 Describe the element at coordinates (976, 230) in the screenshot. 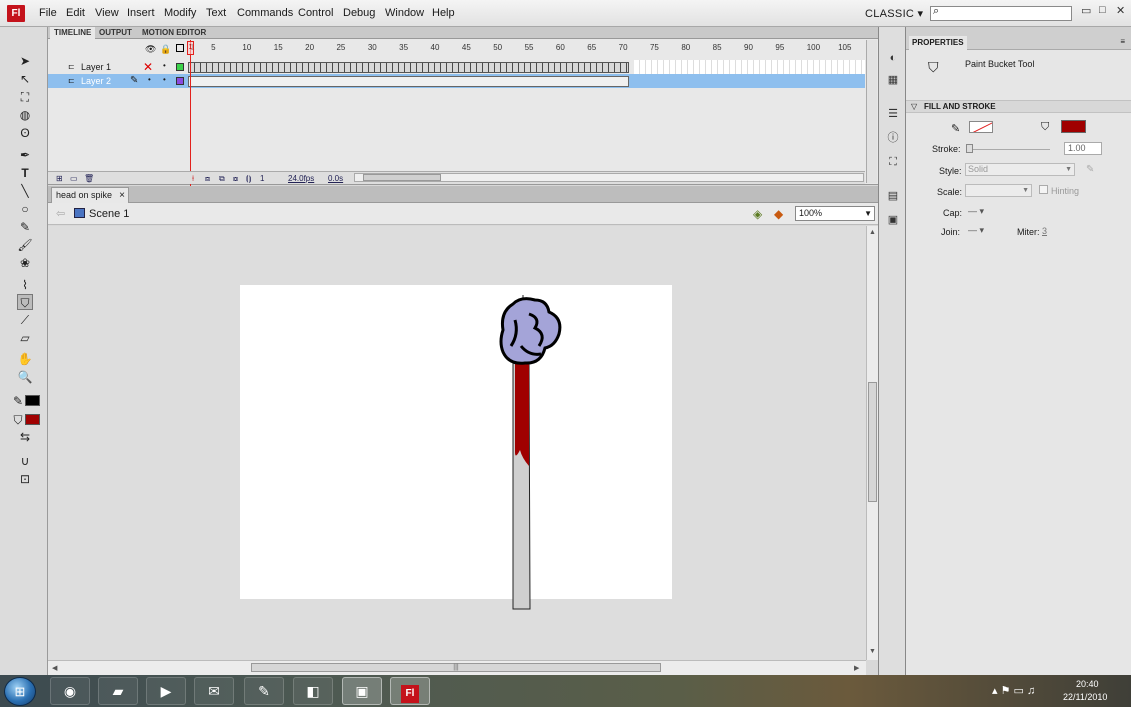

I see `join-select: — ▾` at that location.